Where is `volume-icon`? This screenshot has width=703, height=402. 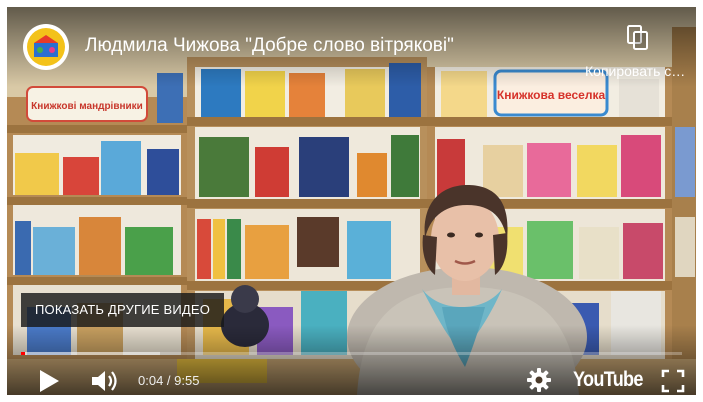 volume-icon is located at coordinates (105, 381).